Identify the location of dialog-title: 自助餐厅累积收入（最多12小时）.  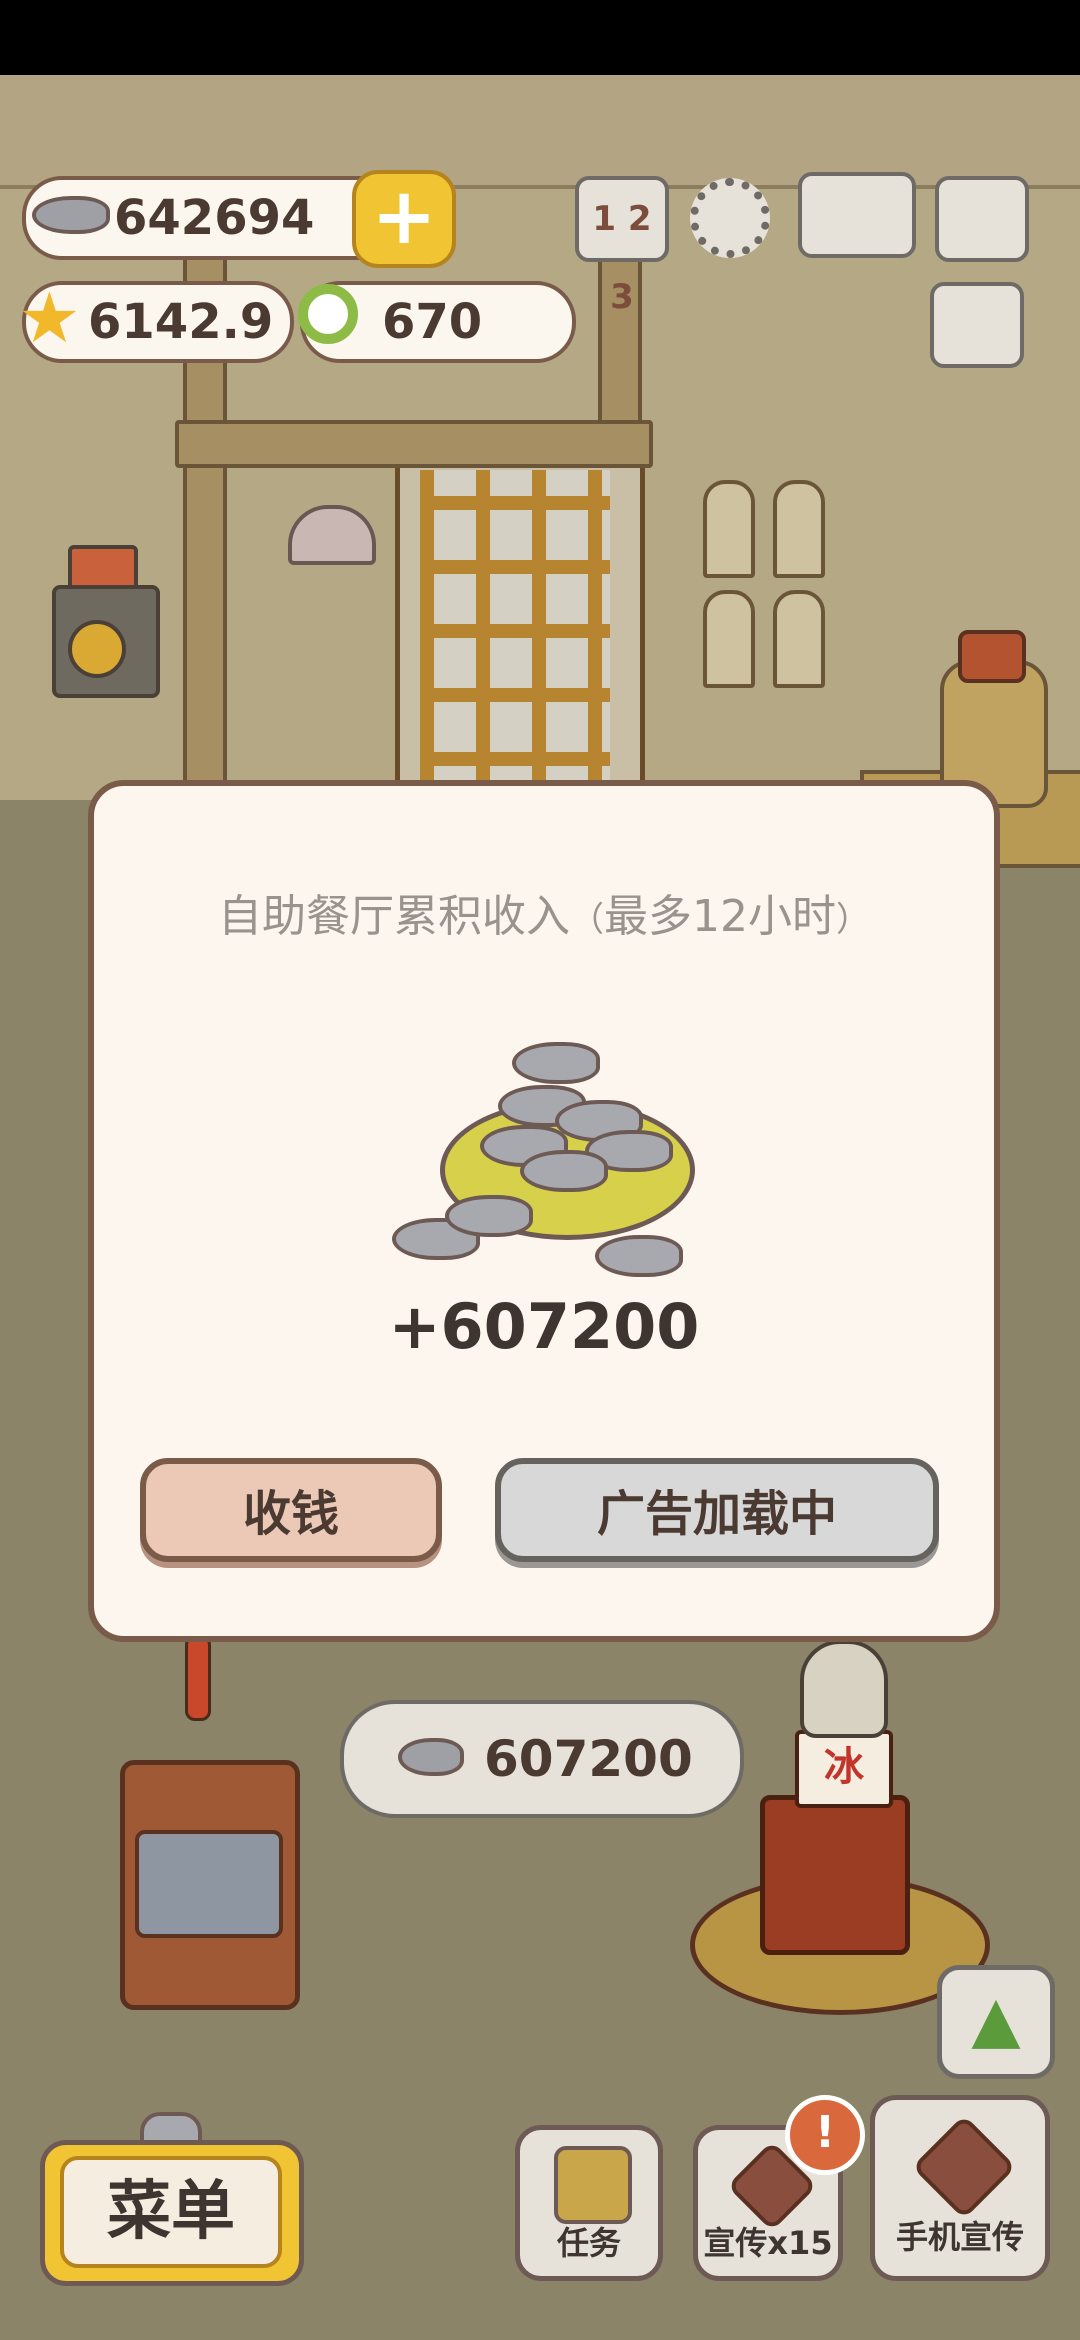
(544, 912).